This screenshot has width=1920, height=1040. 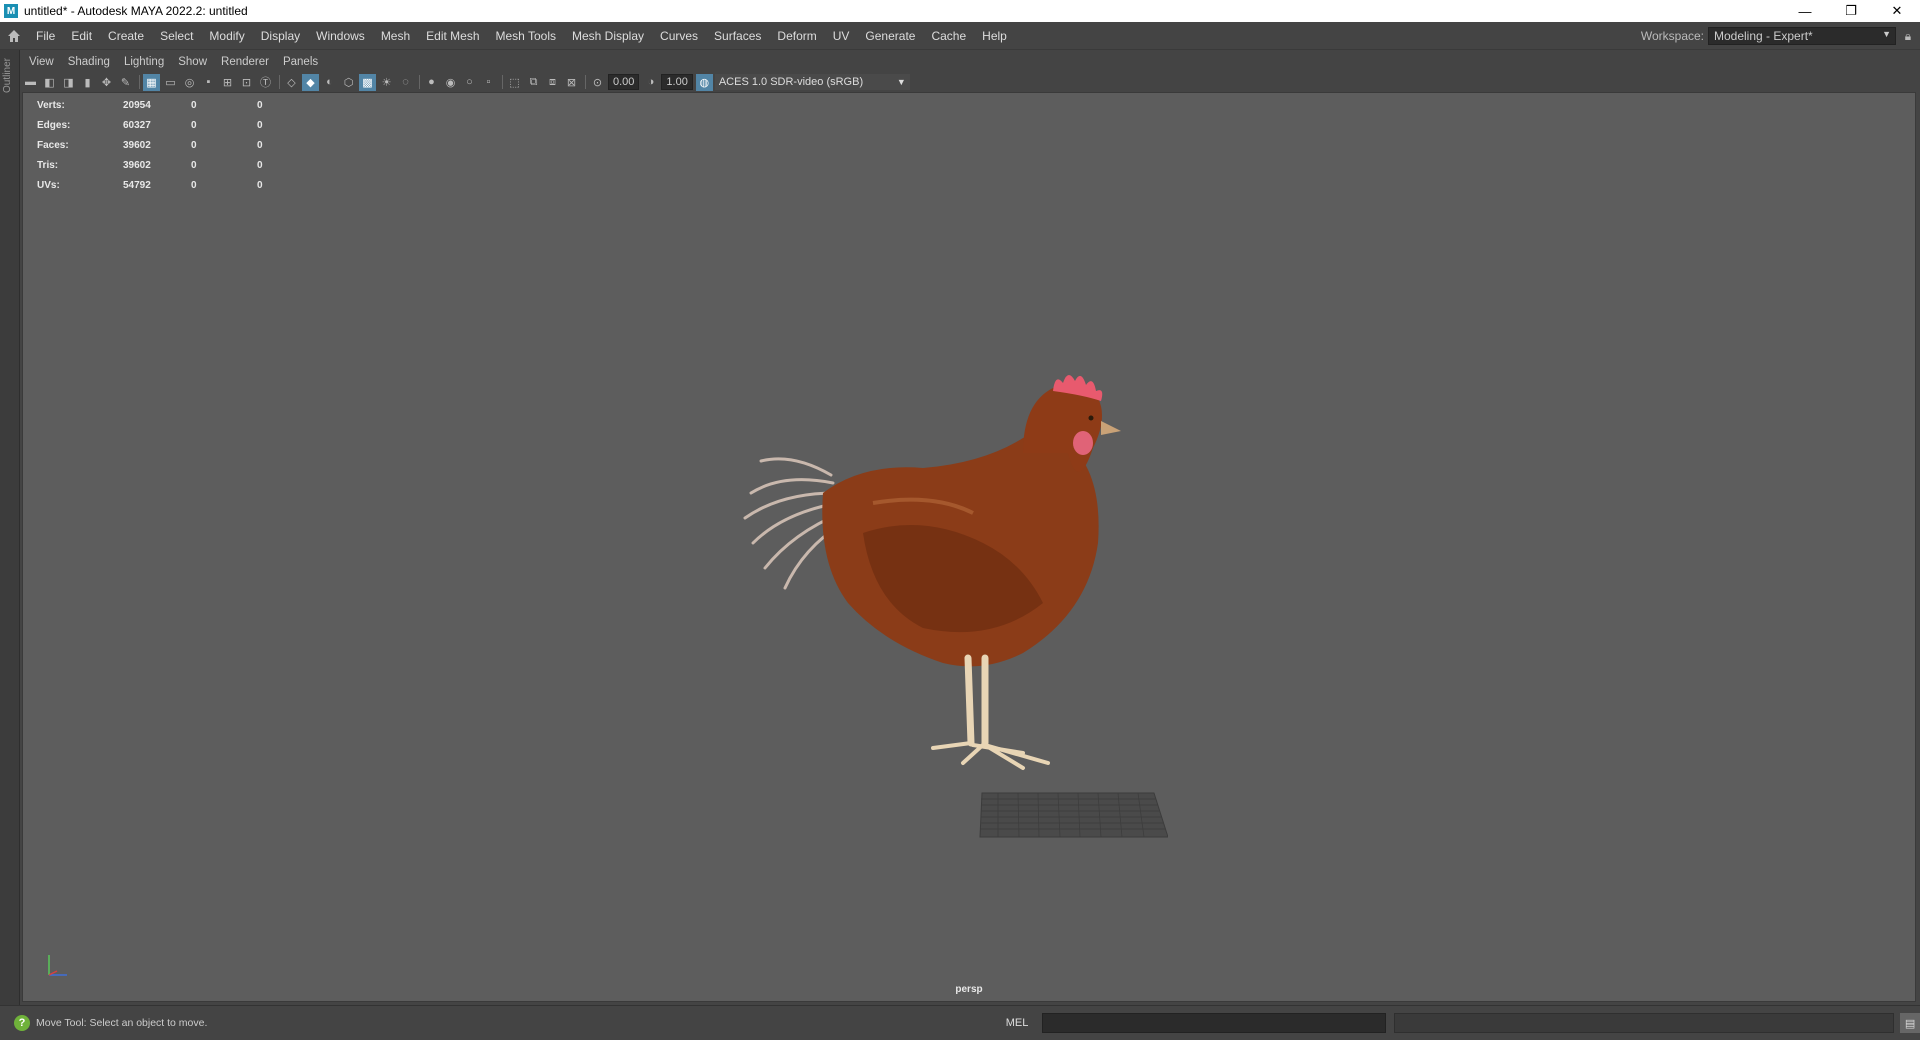 What do you see at coordinates (151, 82) in the screenshot?
I see `grid-icon: ▦` at bounding box center [151, 82].